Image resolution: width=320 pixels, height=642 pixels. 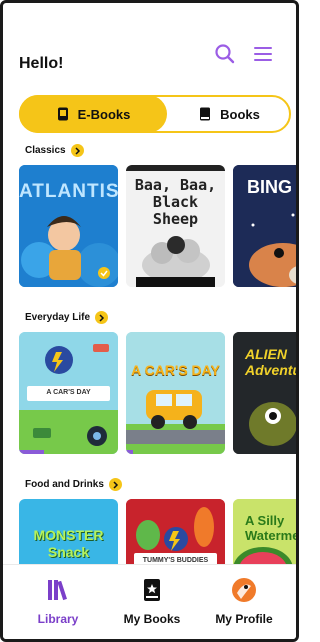 What do you see at coordinates (104, 114) in the screenshot?
I see `tab-ebooks-label: E-Books` at bounding box center [104, 114].